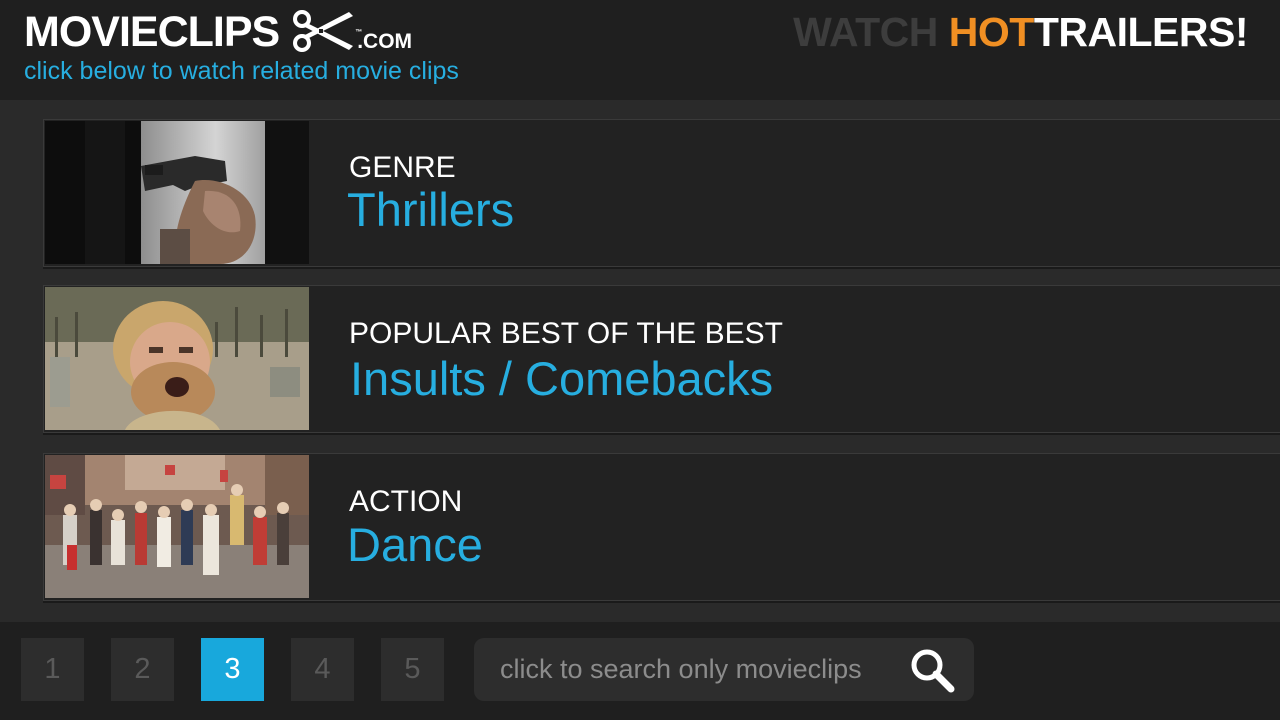 The width and height of the screenshot is (1280, 720). I want to click on thumbnail-handgun, so click(177, 192).